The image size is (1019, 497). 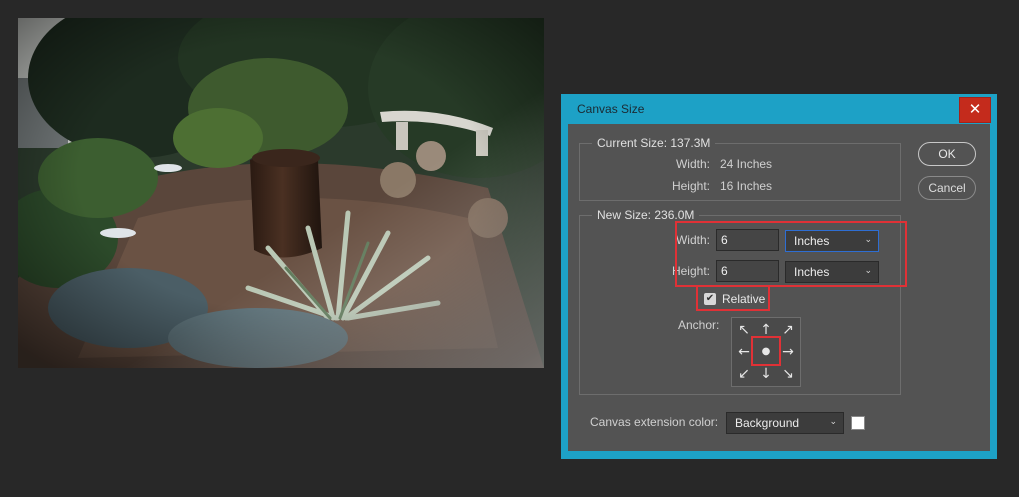 What do you see at coordinates (744, 374) in the screenshot?
I see `anchor-bottom-left: ↙` at bounding box center [744, 374].